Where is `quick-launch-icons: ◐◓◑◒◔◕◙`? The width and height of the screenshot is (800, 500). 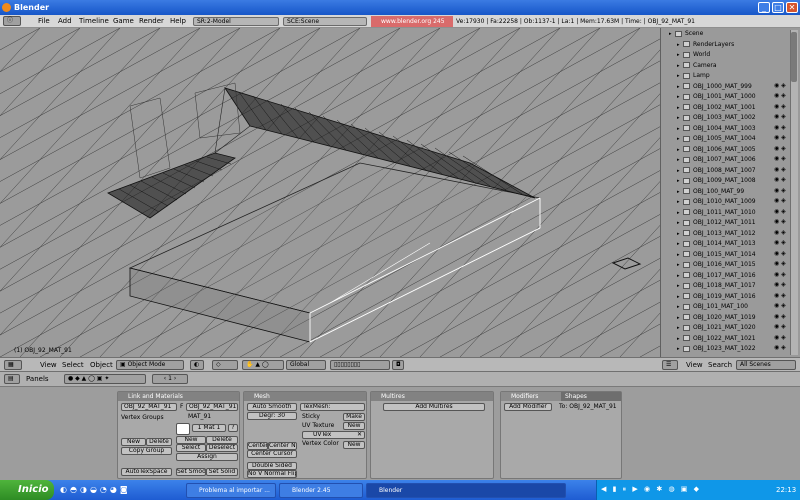 quick-launch-icons: ◐◓◑◒◔◕◙ is located at coordinates (119, 491).